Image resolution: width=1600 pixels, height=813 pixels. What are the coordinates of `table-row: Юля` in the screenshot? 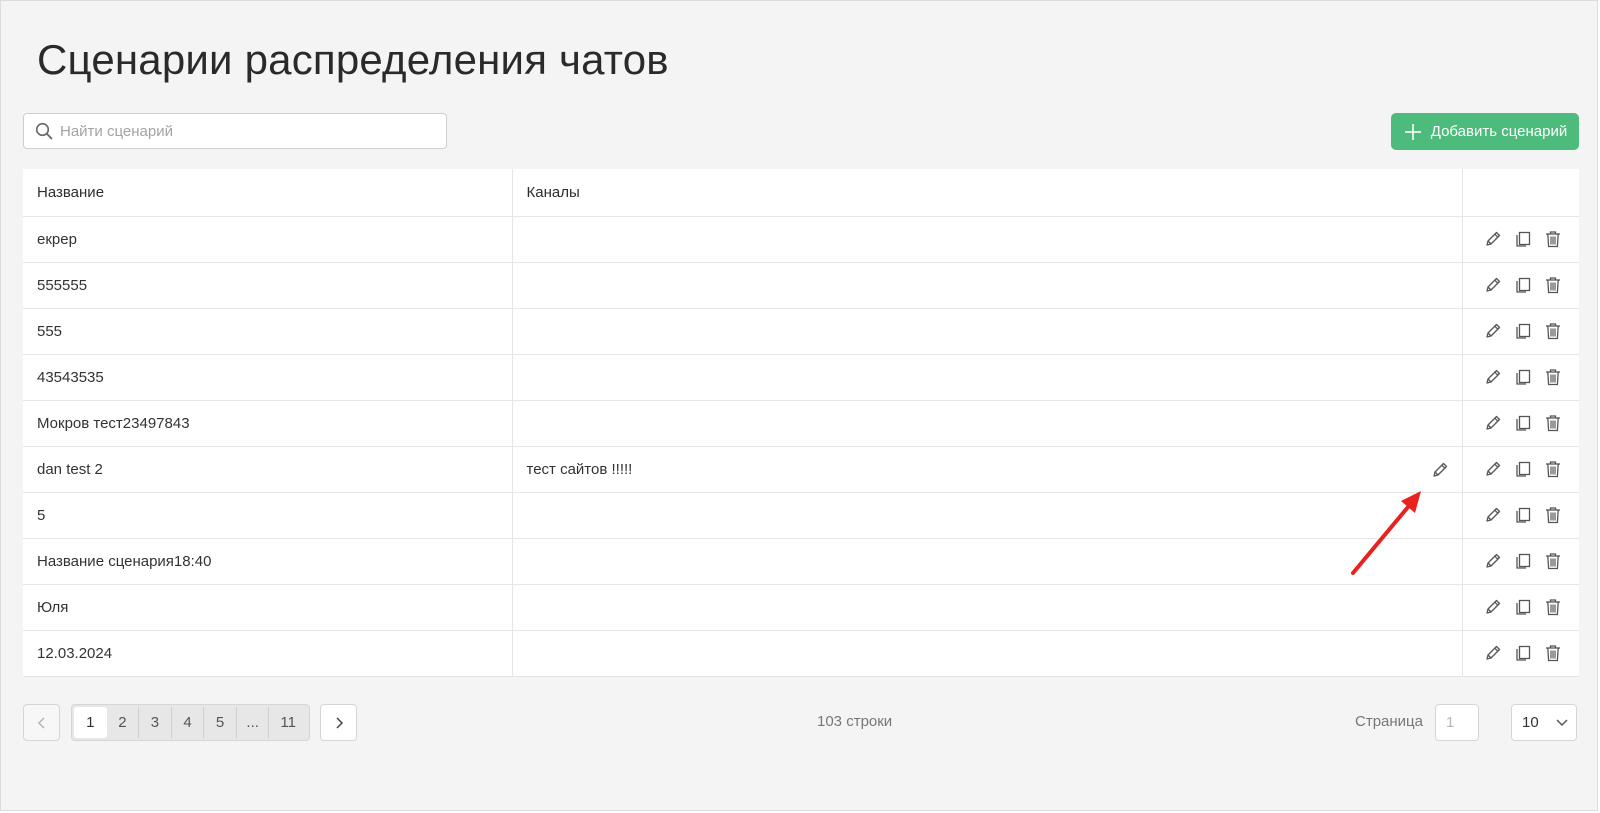 It's located at (801, 607).